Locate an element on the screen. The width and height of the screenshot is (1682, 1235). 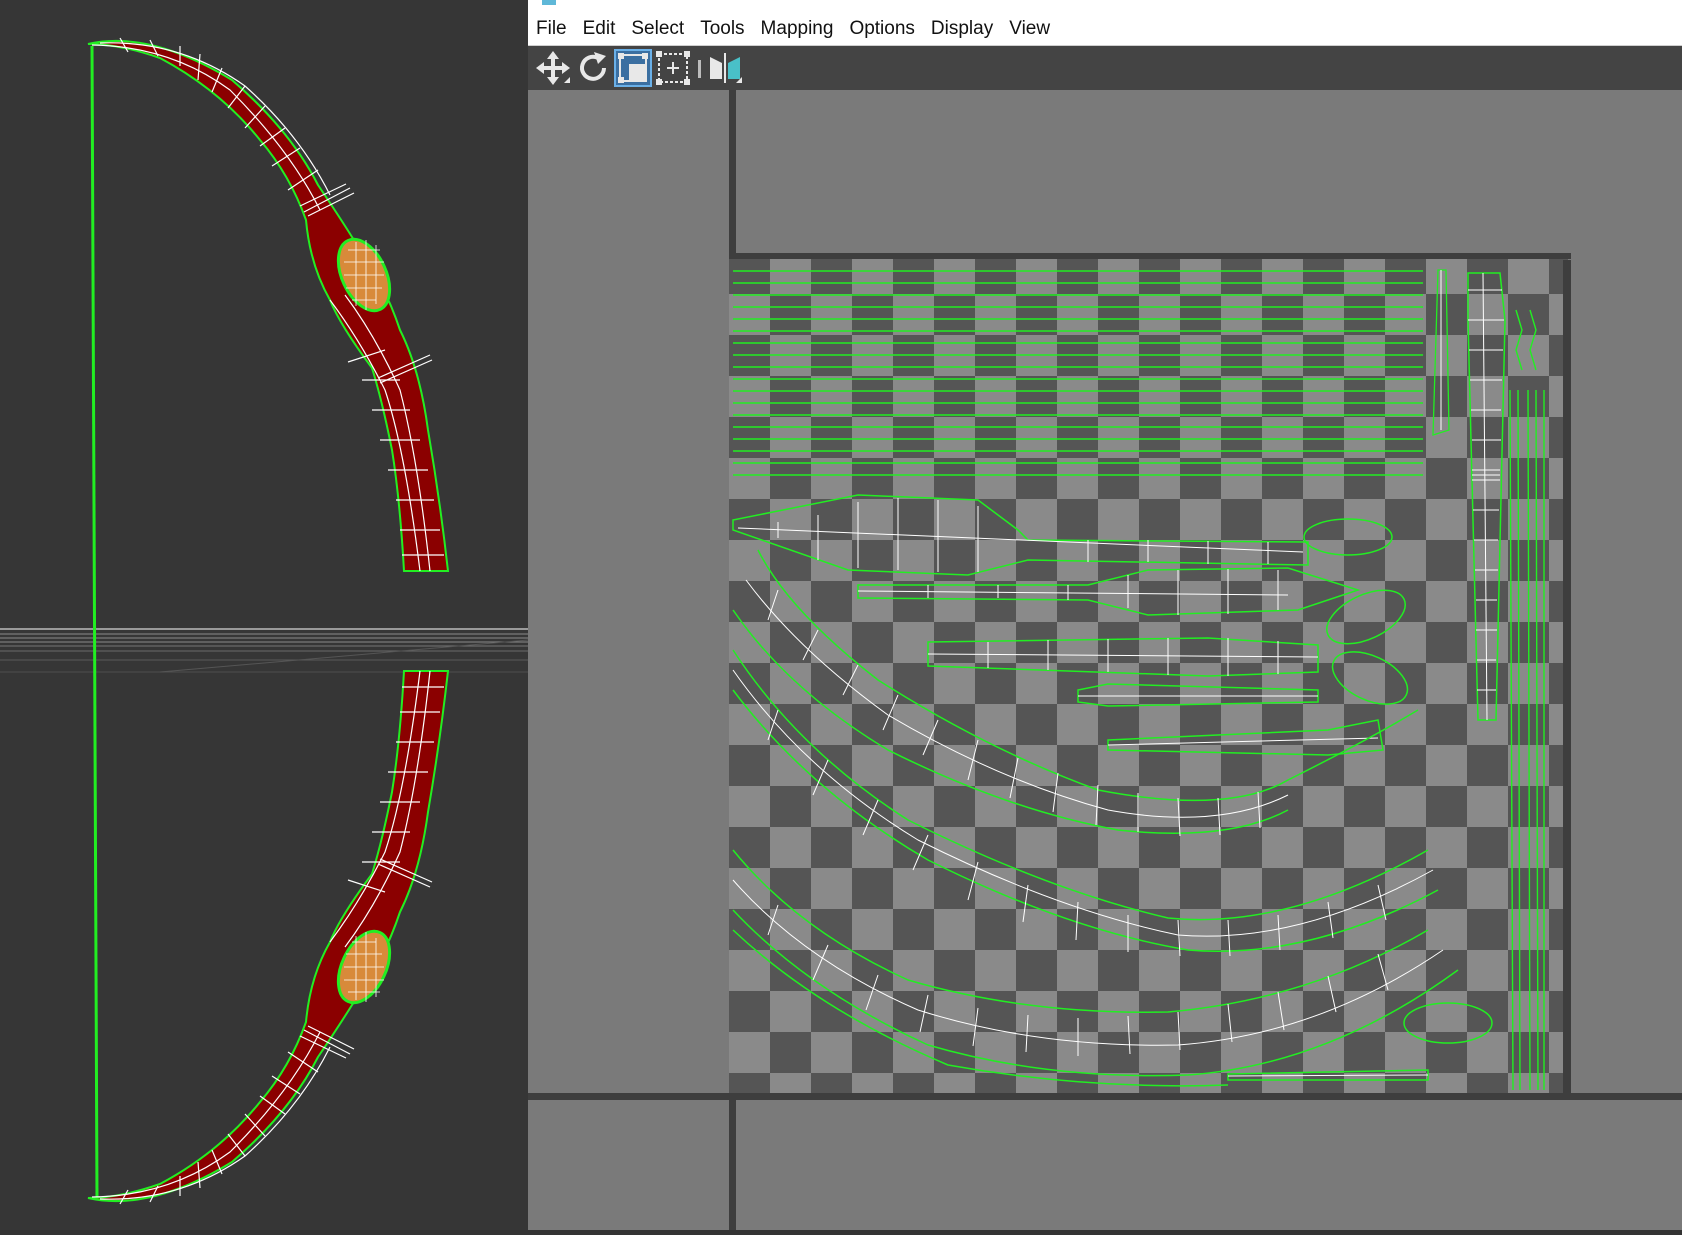
bow-upper-half is located at coordinates (268, 304).